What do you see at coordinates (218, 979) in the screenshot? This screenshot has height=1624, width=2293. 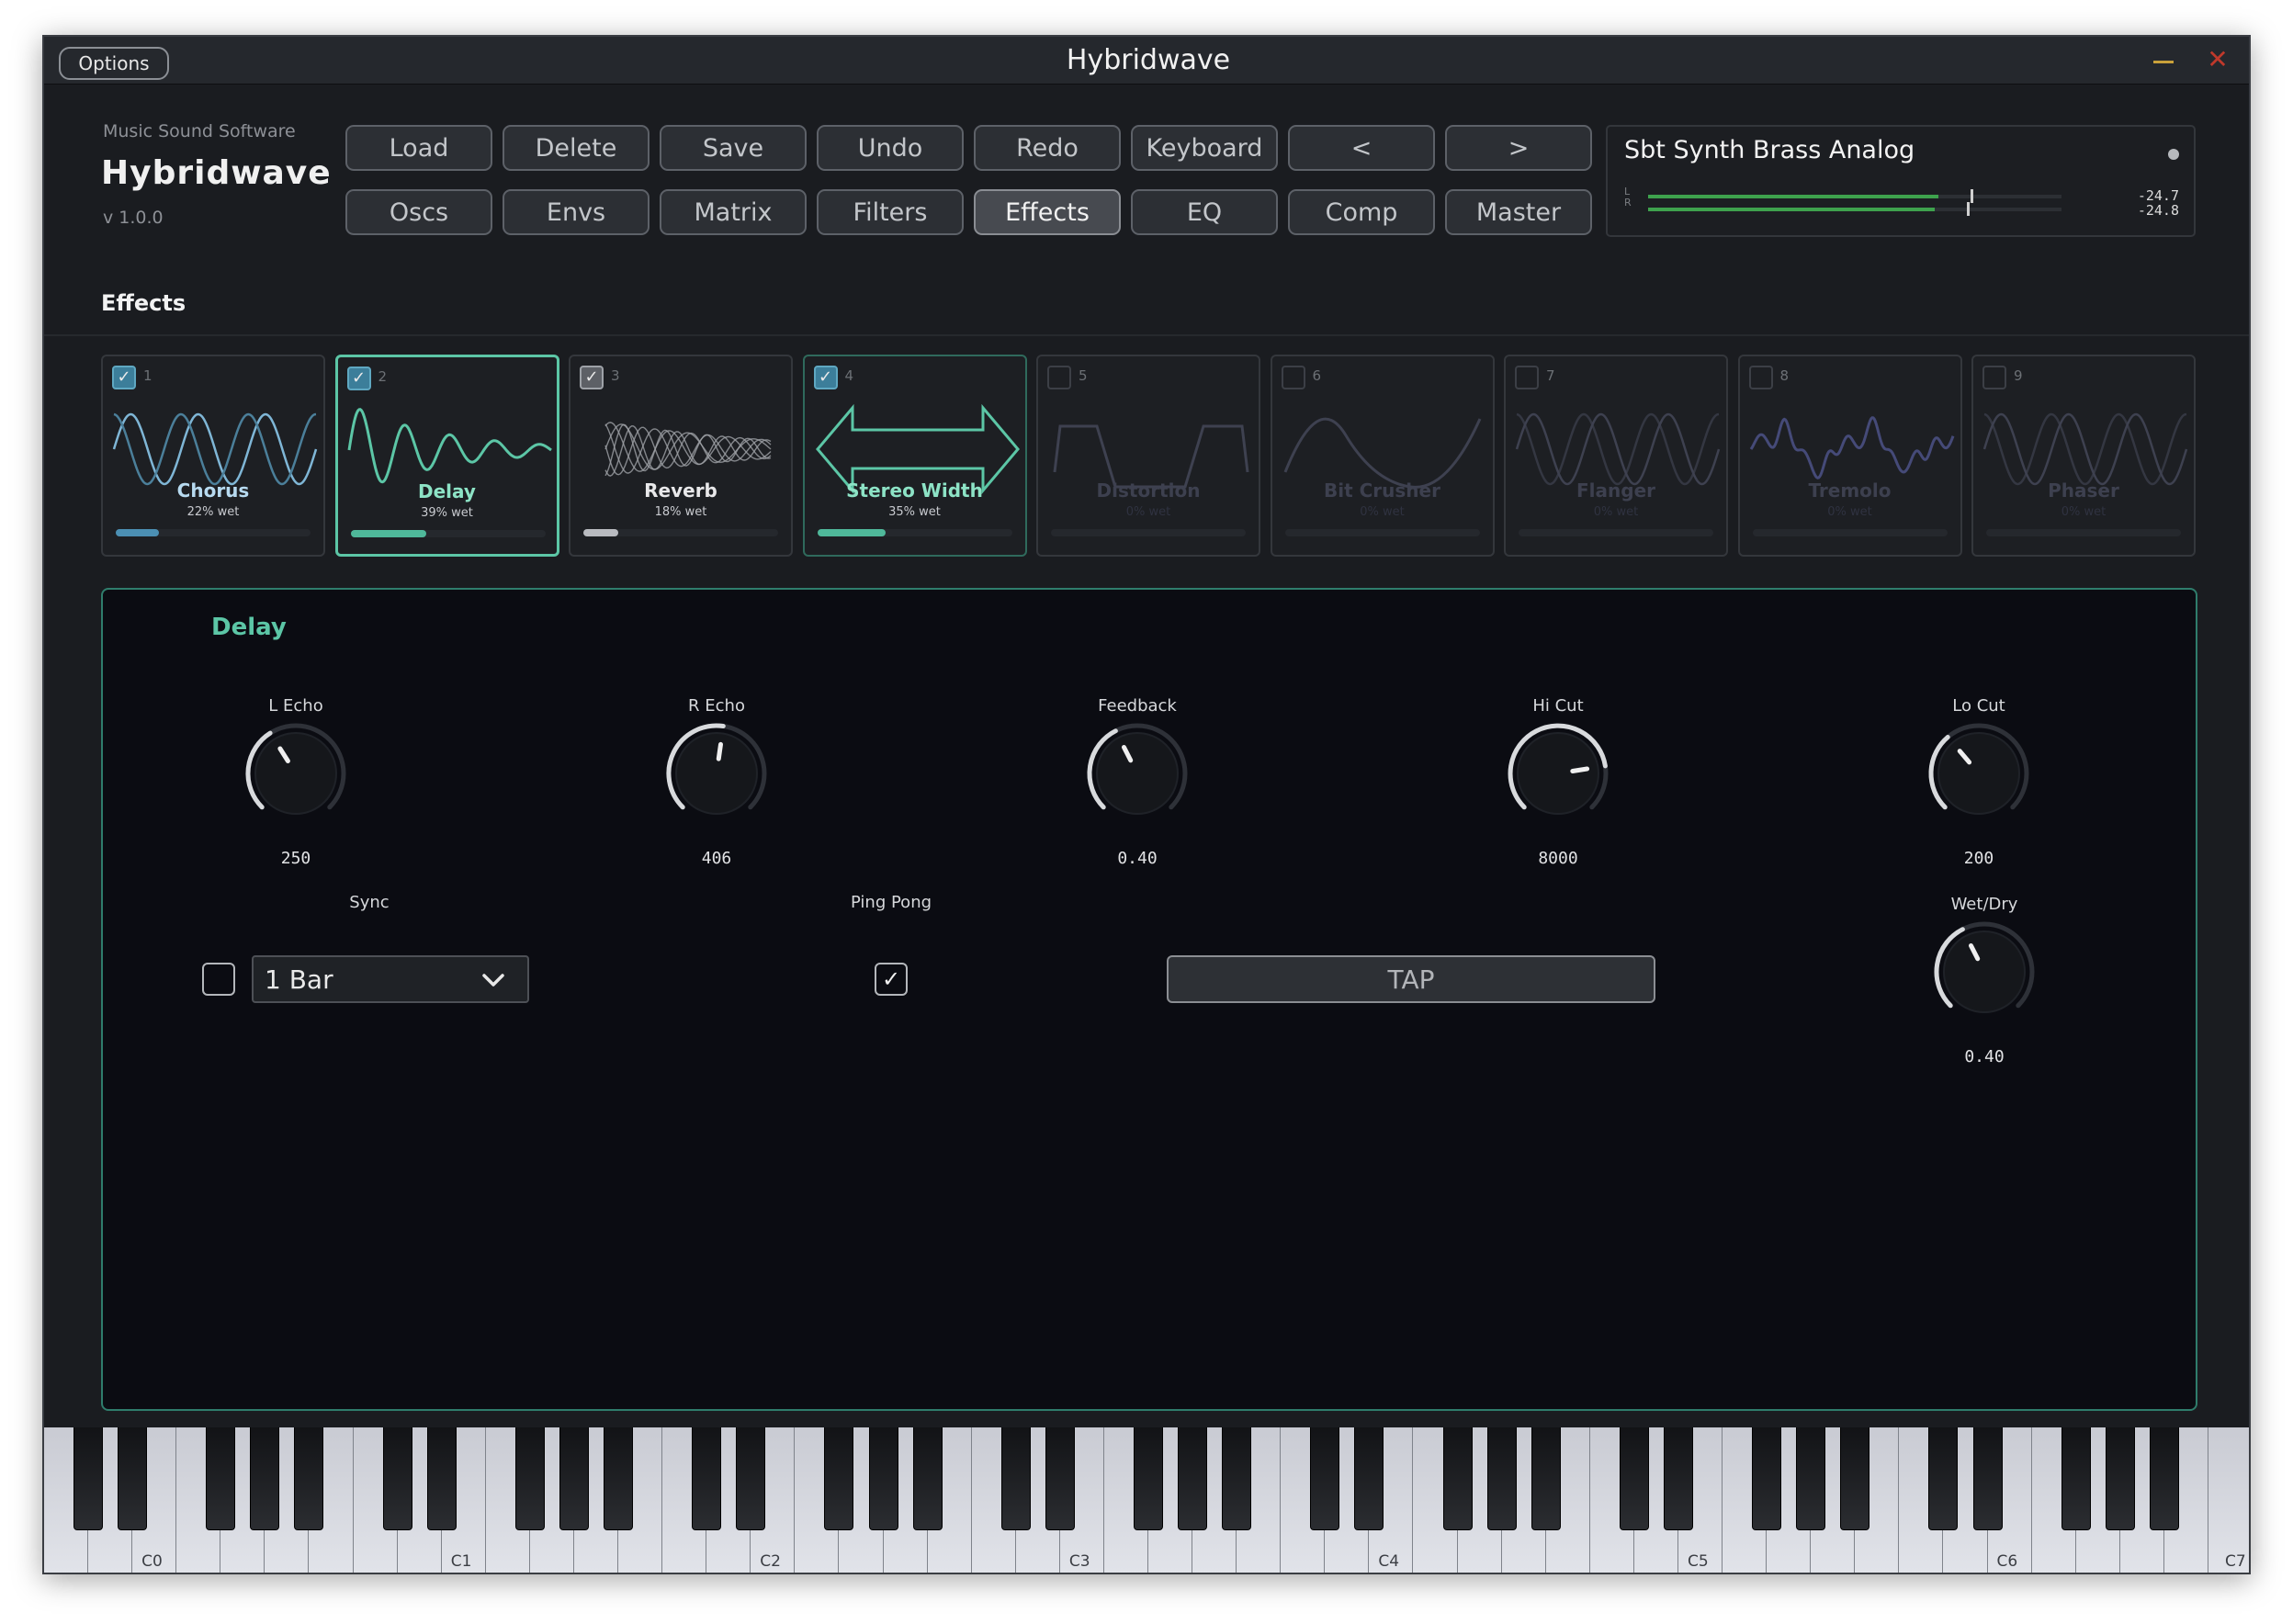 I see `sync-checkbox` at bounding box center [218, 979].